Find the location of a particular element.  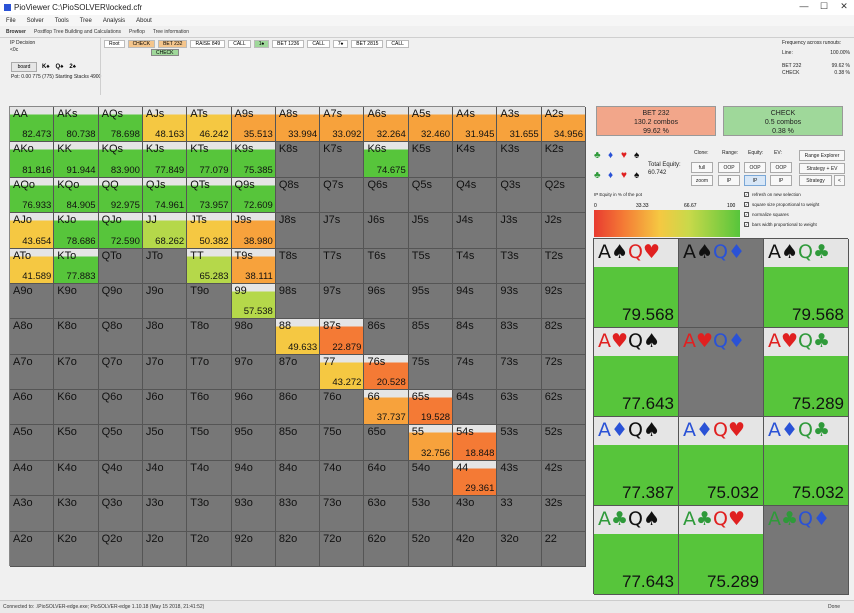

combo-cell: A♠Q♣ 79.568 is located at coordinates (806, 283).